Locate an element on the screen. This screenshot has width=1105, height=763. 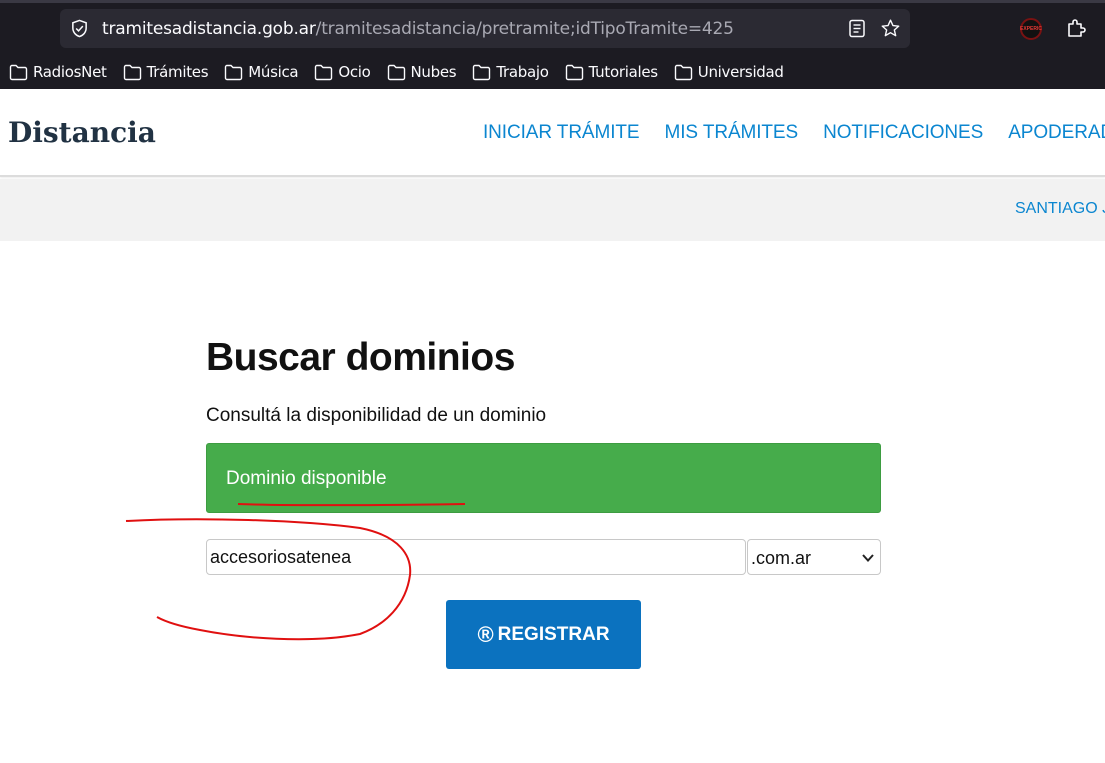
tab-strip-edge is located at coordinates (552, 1).